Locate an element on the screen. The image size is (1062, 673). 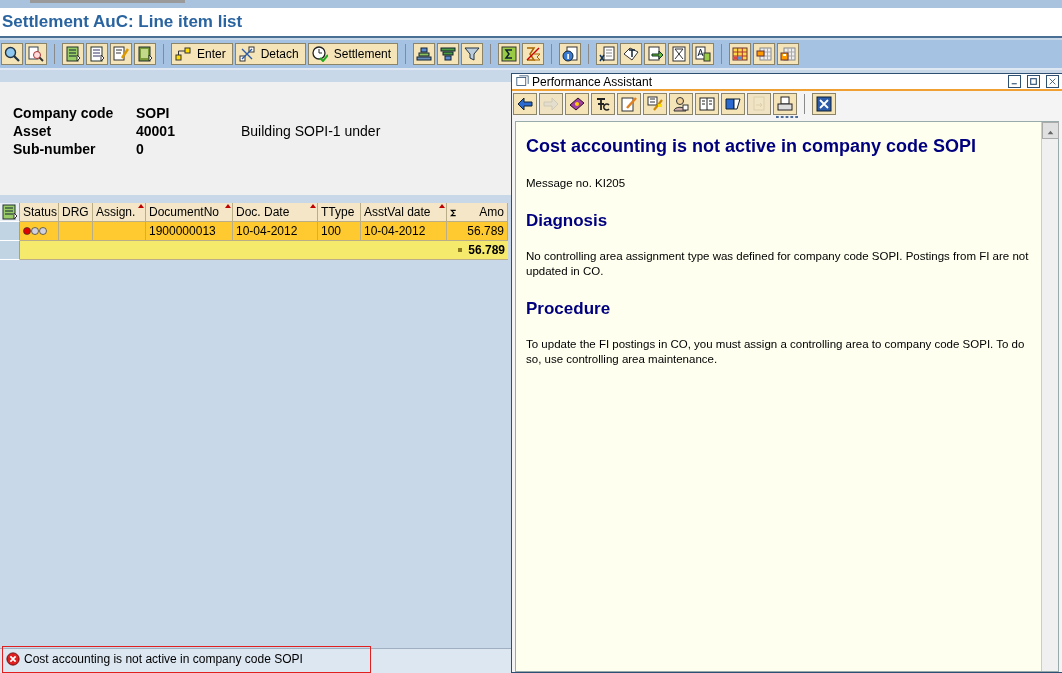
table-cell: 1900000013 is located at coordinates (189, 231).